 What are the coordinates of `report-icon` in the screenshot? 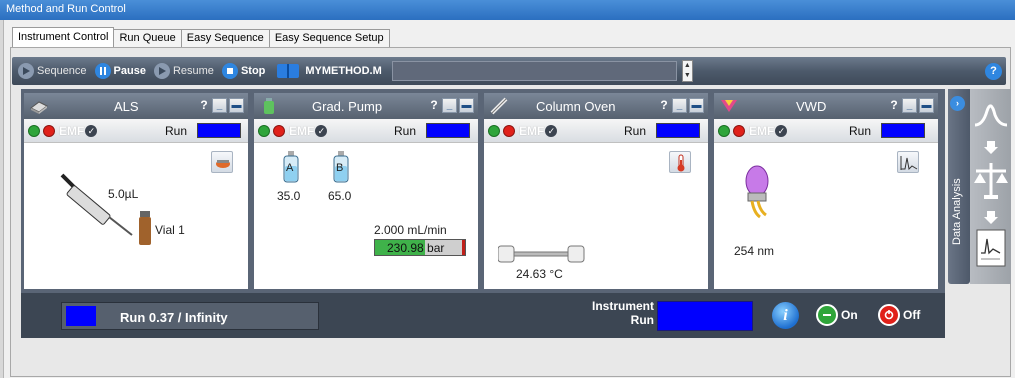 It's located at (991, 248).